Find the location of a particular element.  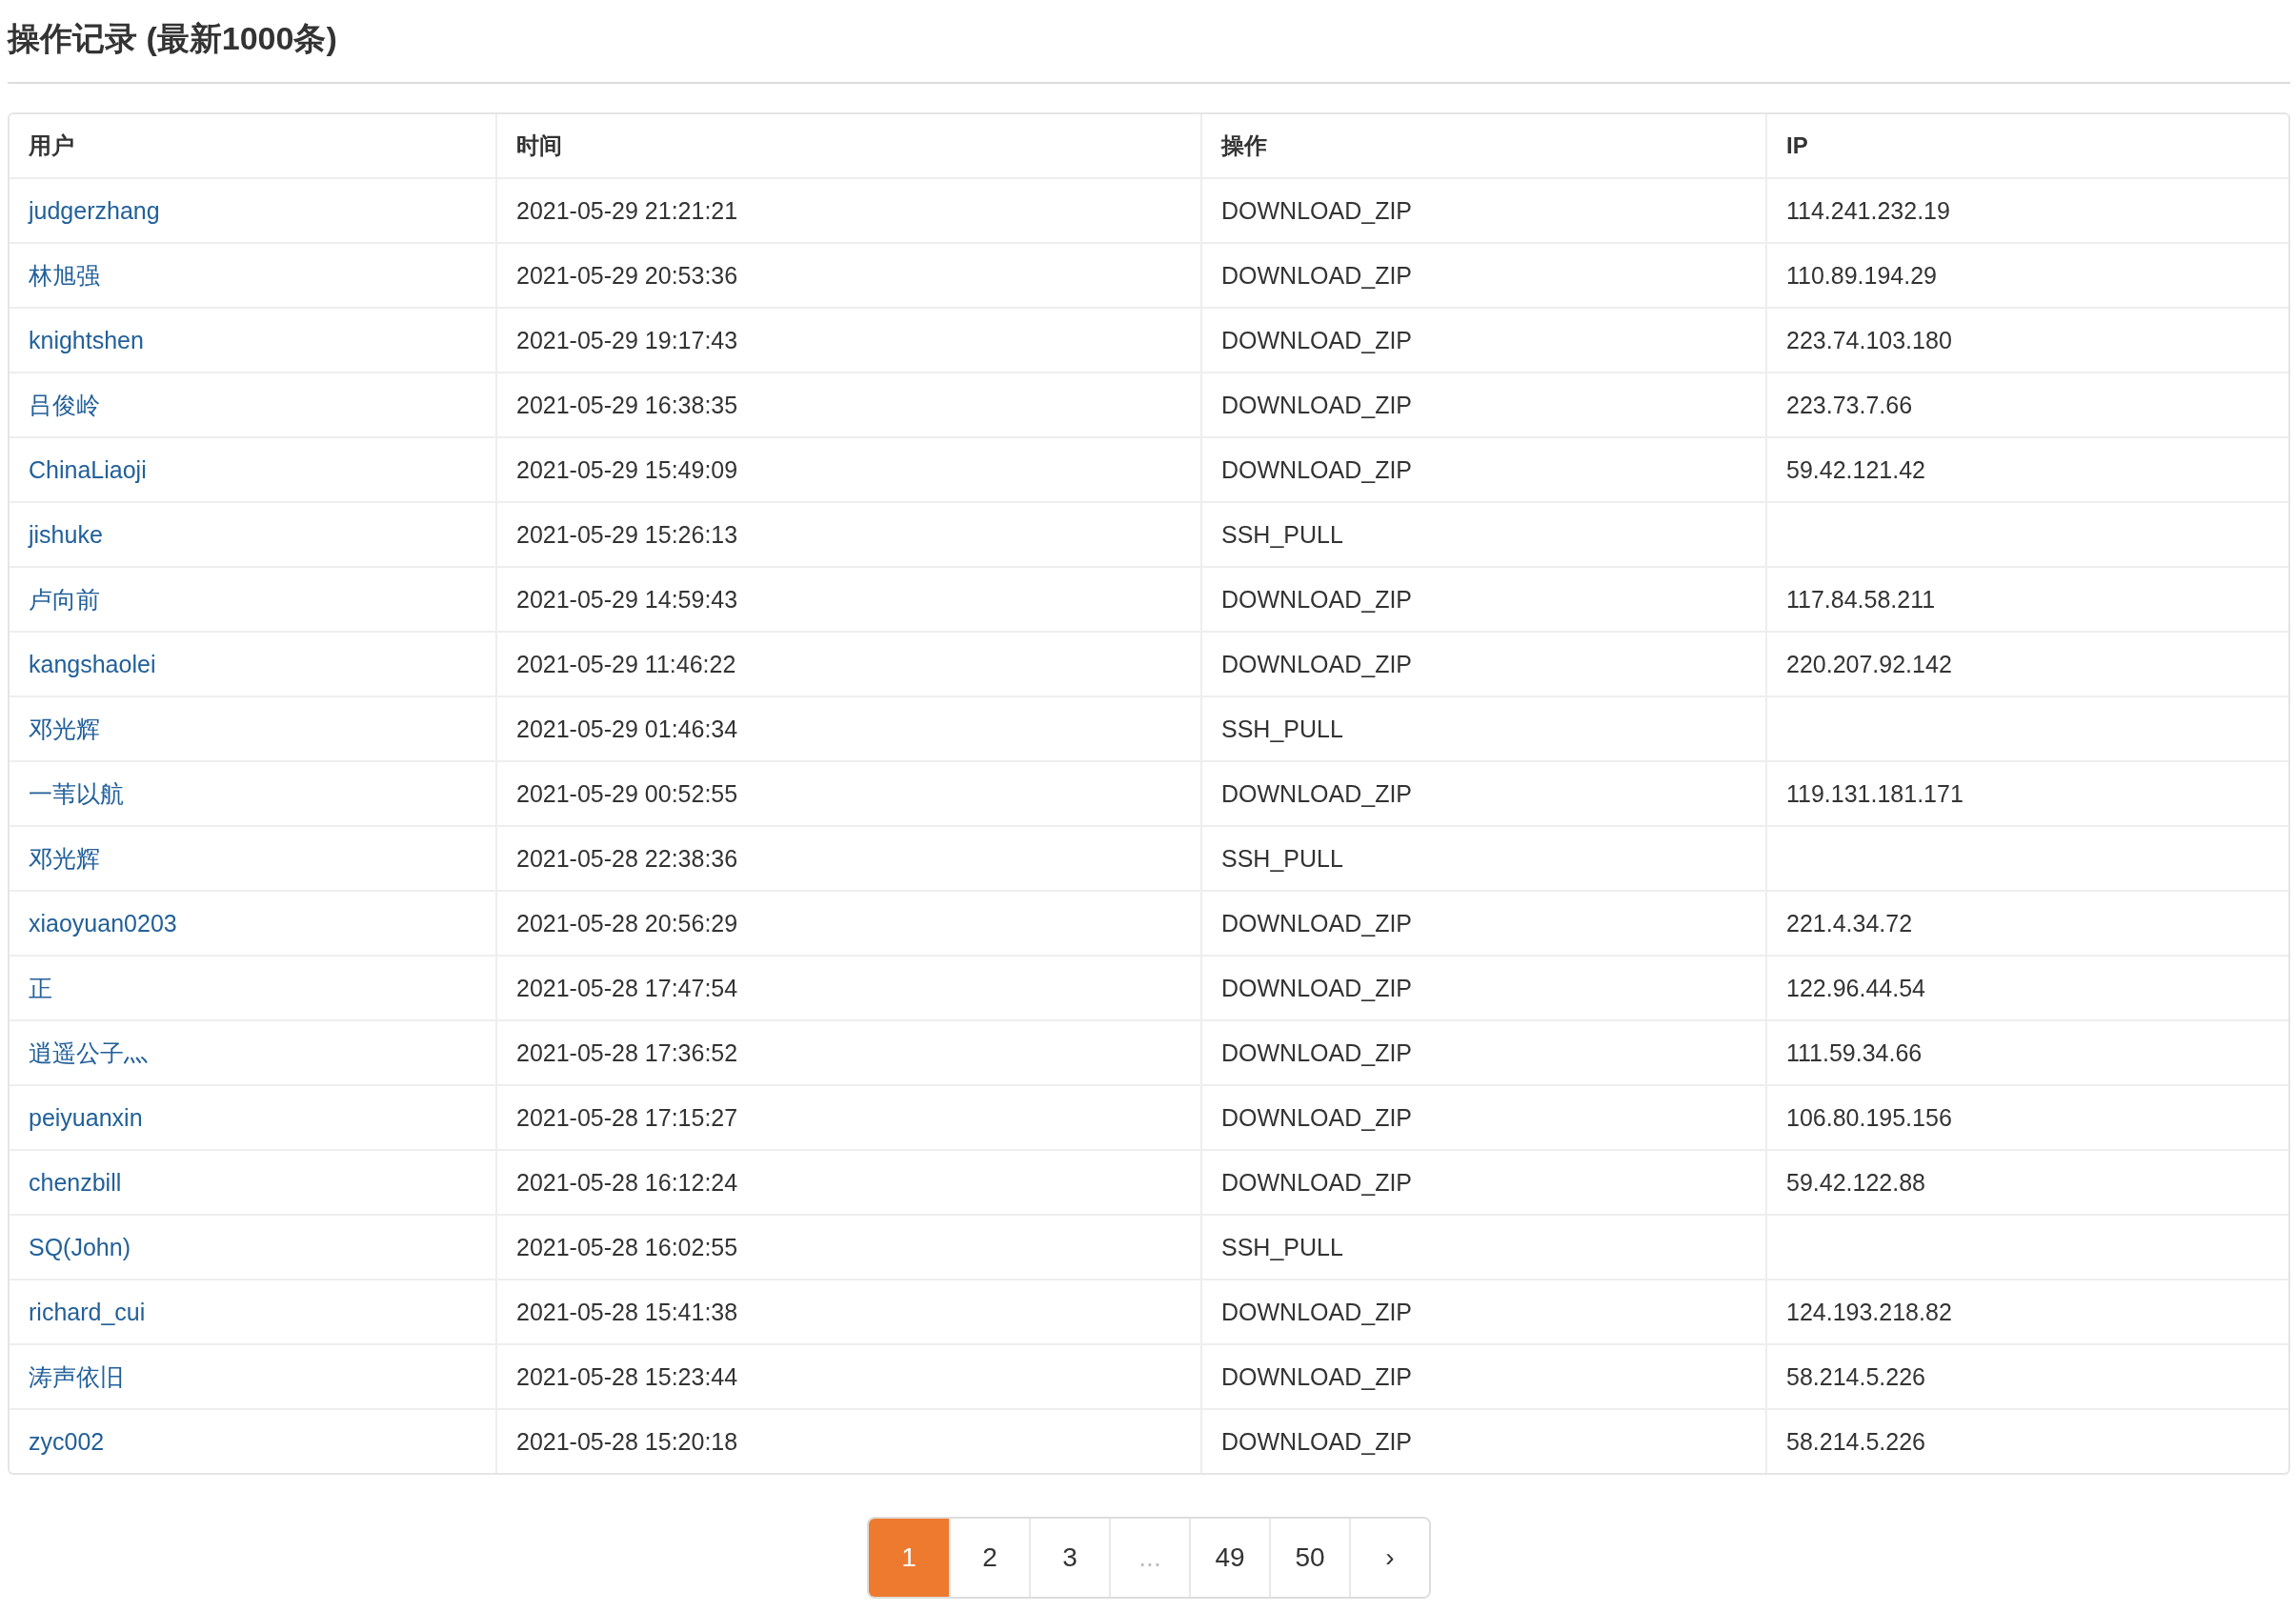

time-cell: 2021-05-29 21:21:21 is located at coordinates (847, 211).